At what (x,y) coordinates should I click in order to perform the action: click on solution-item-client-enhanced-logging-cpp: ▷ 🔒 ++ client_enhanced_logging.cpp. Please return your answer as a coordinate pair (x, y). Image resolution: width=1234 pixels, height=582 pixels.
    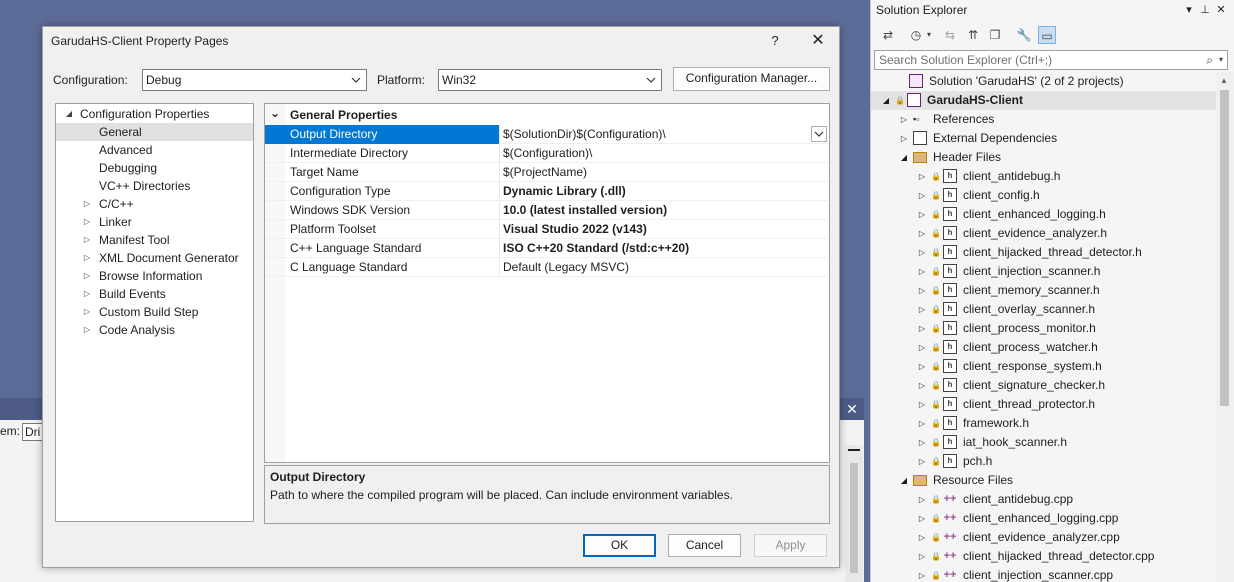
    Looking at the image, I should click on (1043, 518).